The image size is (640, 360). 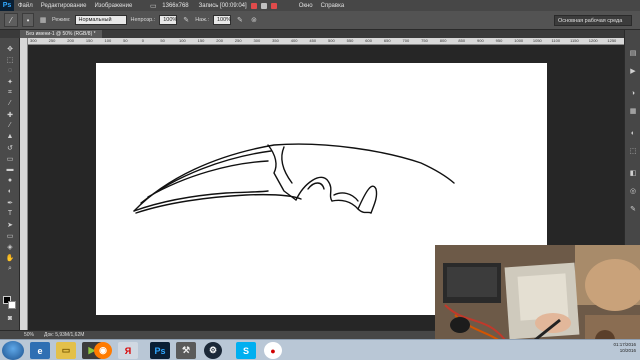 I want to click on skype-icon: S, so click(x=246, y=350).